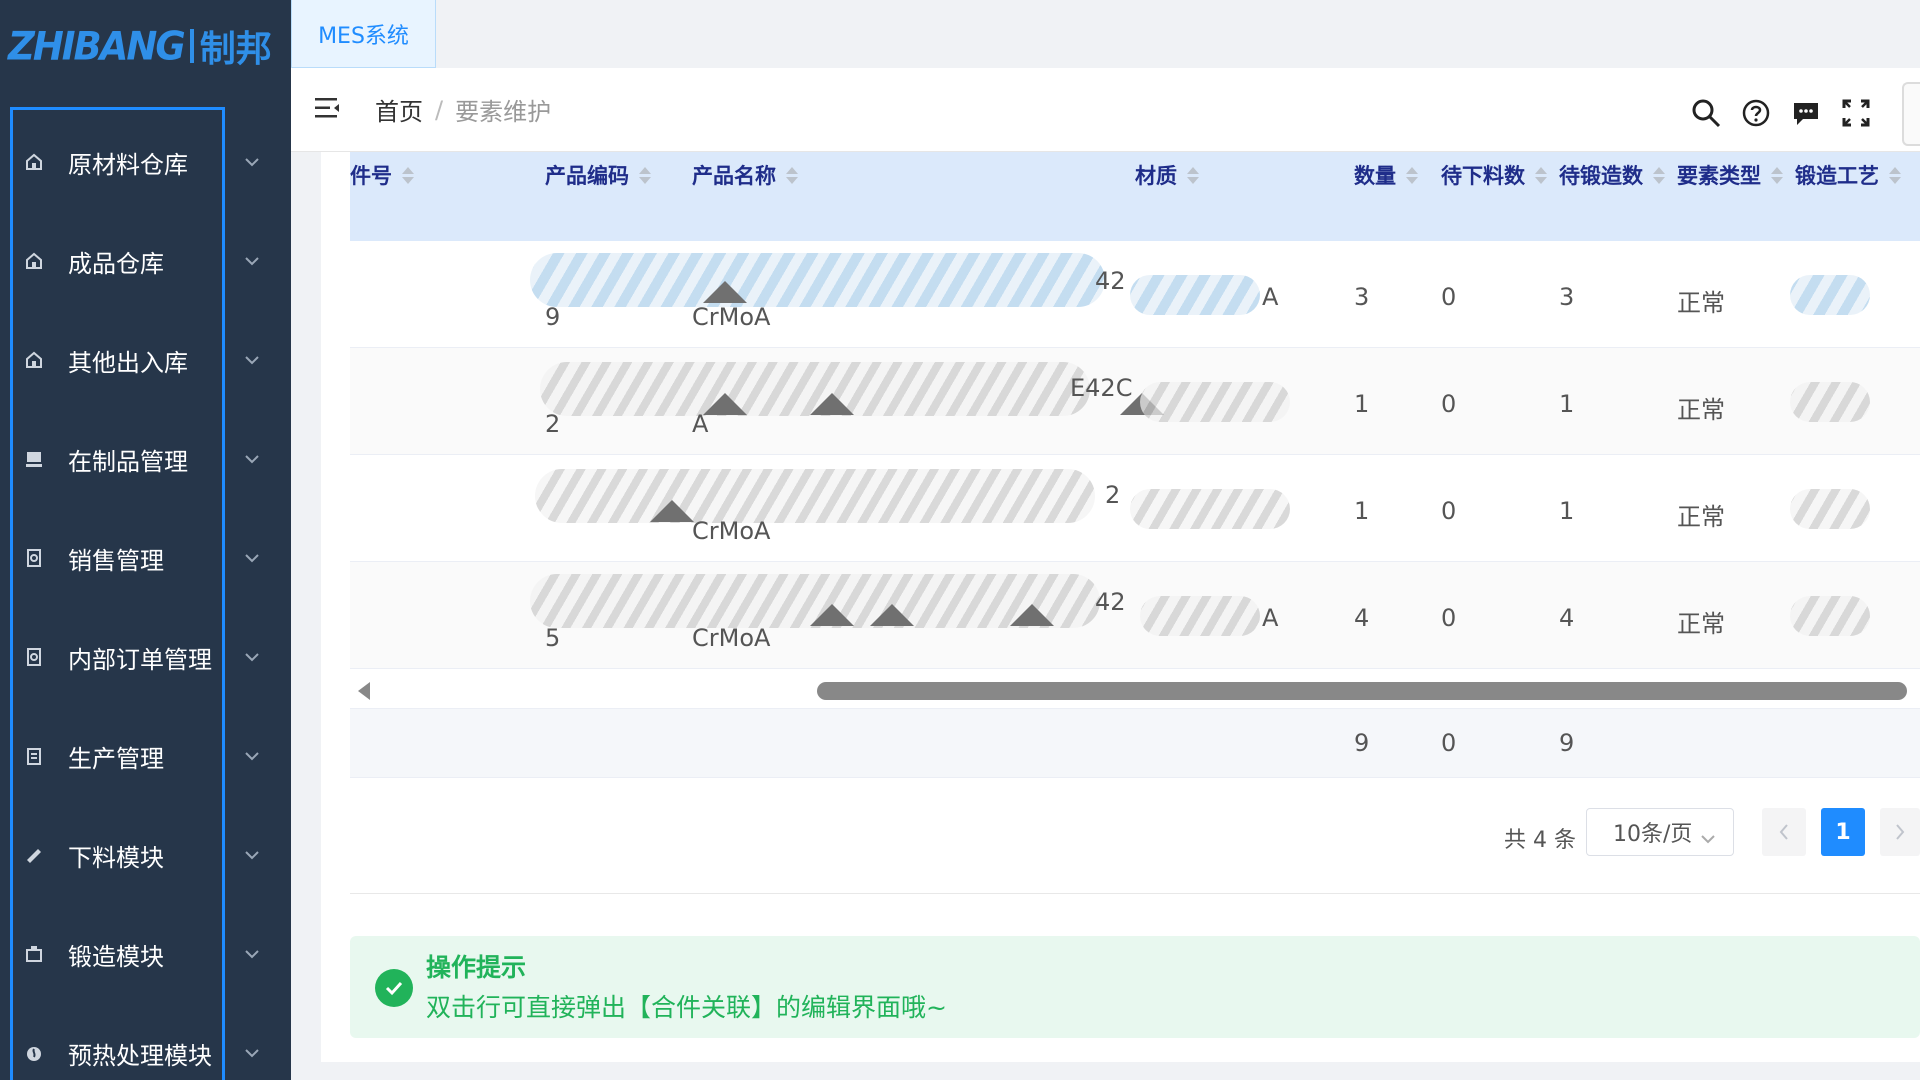 The width and height of the screenshot is (1920, 1080). Describe the element at coordinates (328, 110) in the screenshot. I see `menu-toggle-icon` at that location.